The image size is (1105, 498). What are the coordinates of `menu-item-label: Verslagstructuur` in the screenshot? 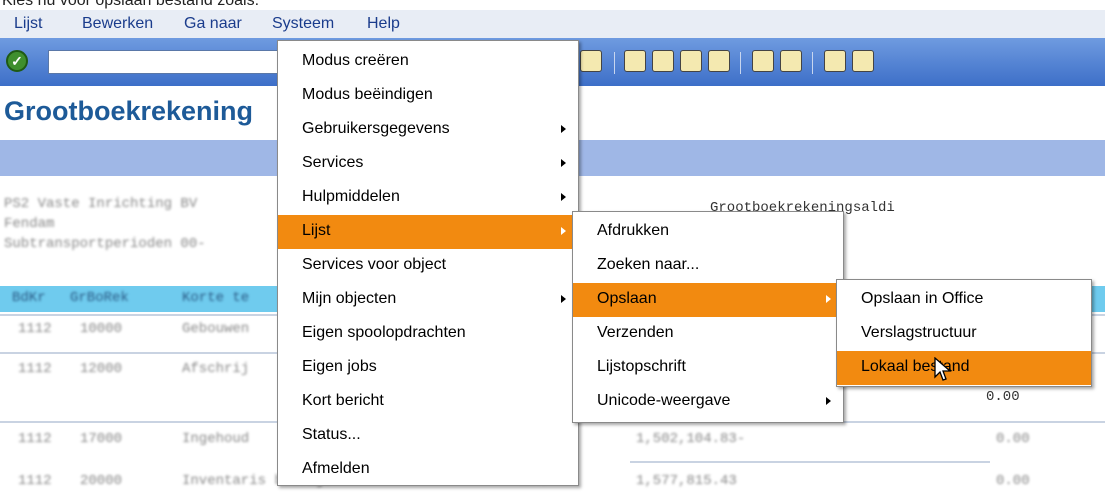 It's located at (919, 332).